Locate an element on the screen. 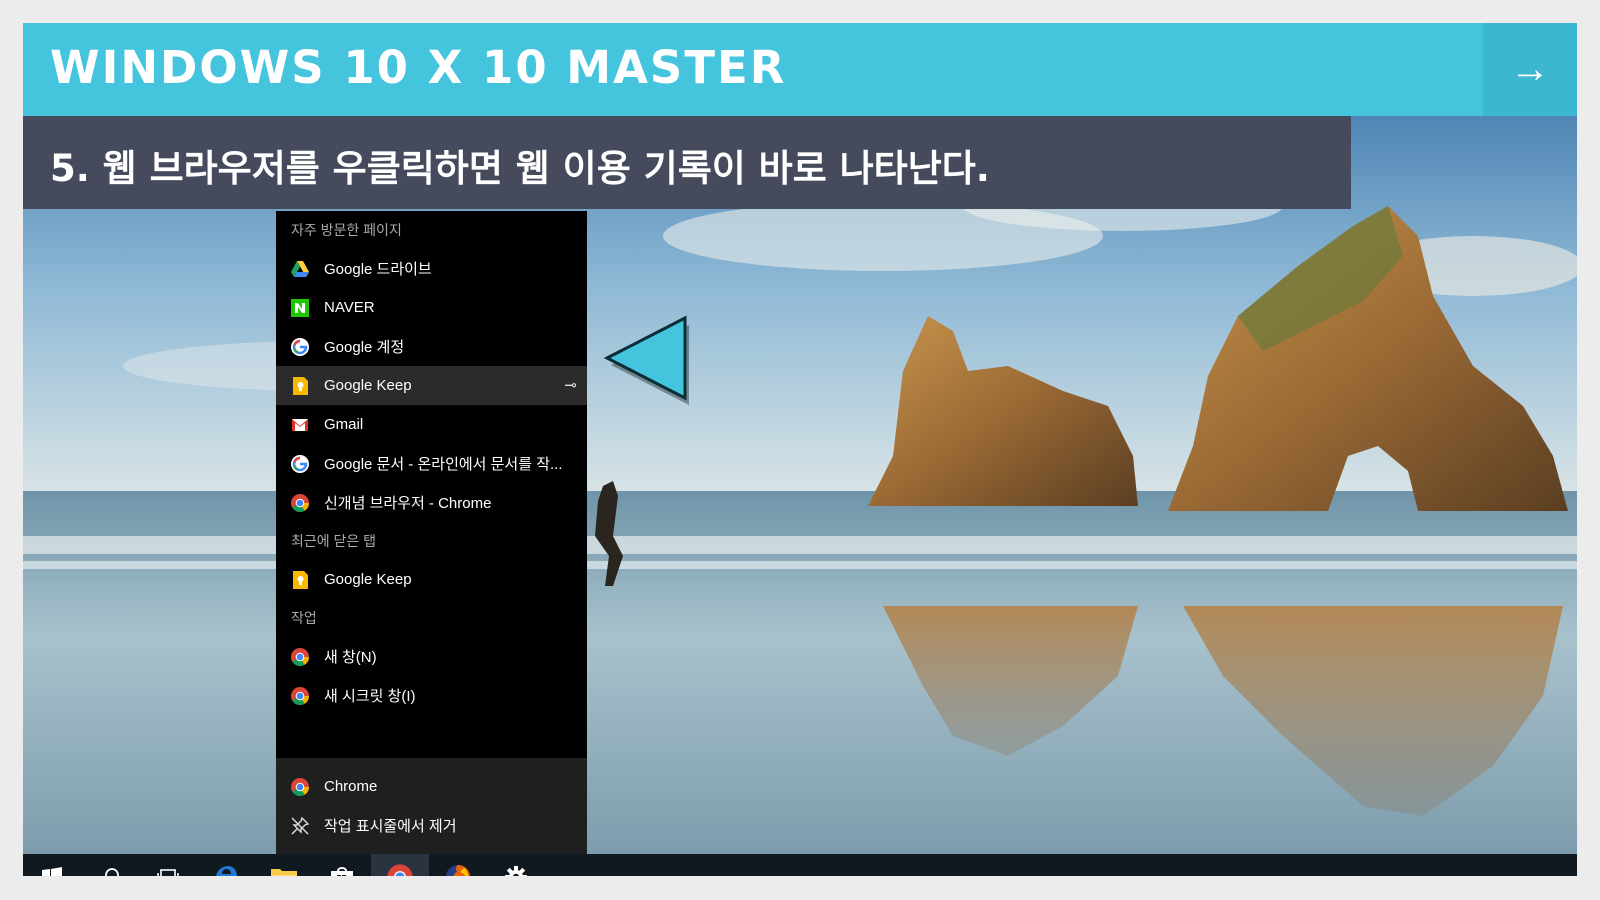 The height and width of the screenshot is (900, 1600). jumplist-item-chrome: Chrome is located at coordinates (431, 786).